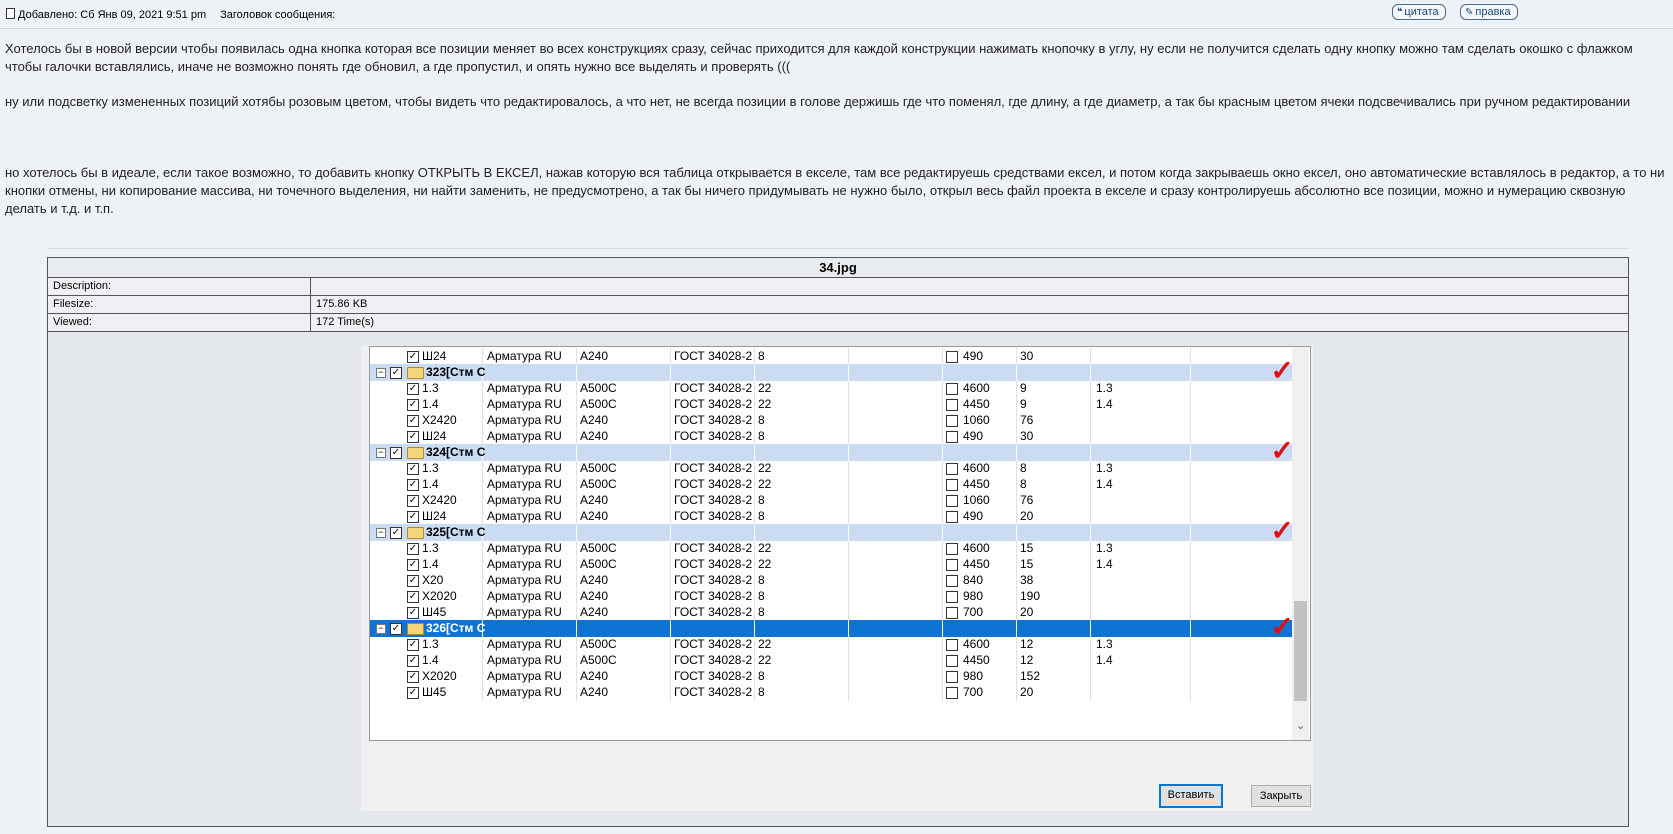  I want to click on group-row: − ✓ 326[Стм С ✓, so click(832, 627).